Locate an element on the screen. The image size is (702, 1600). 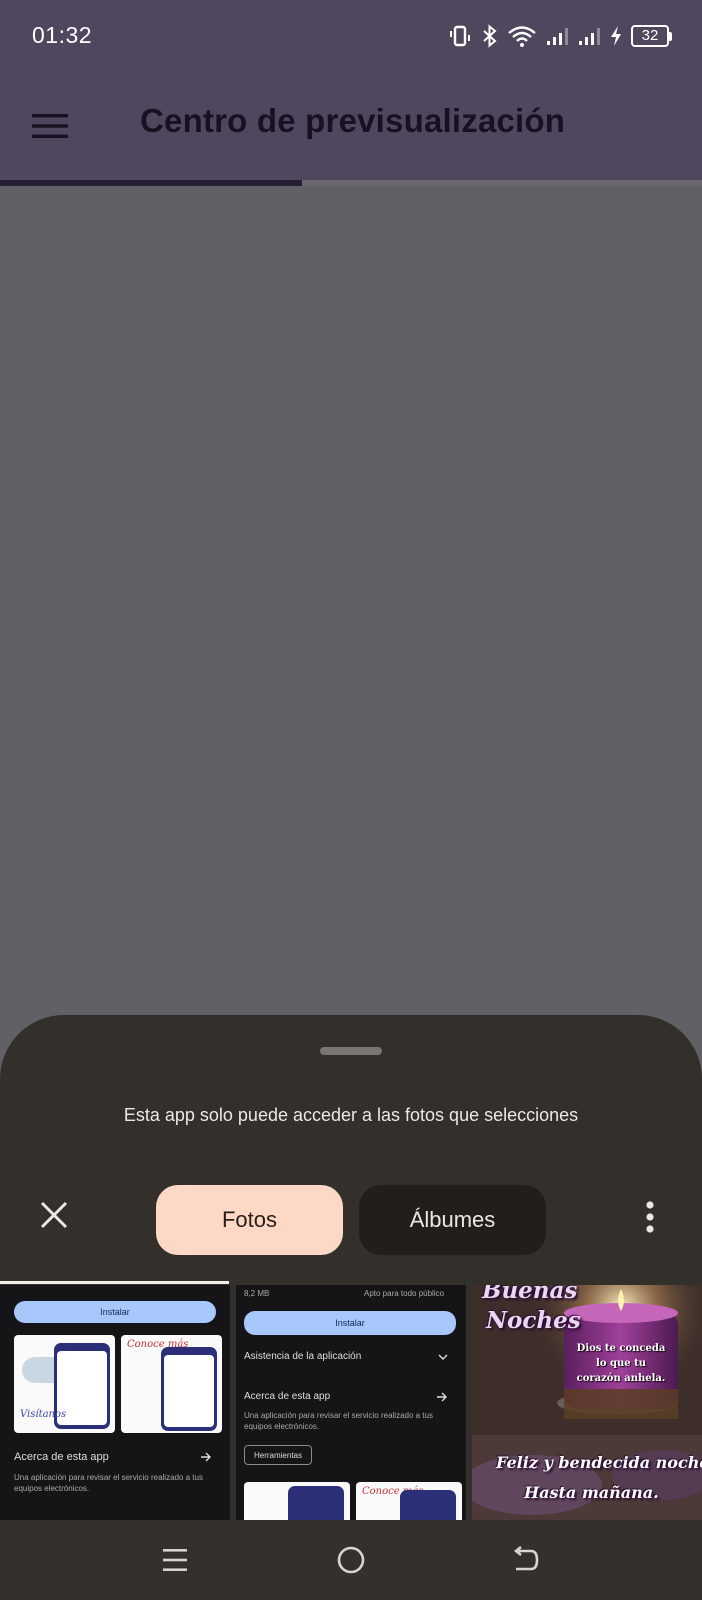
wifi-icon is located at coordinates (522, 36).